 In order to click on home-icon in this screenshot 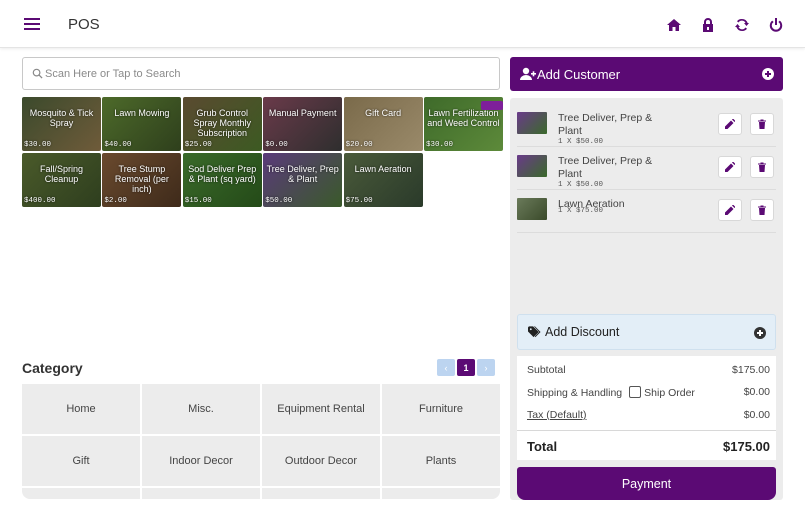, I will do `click(674, 25)`.